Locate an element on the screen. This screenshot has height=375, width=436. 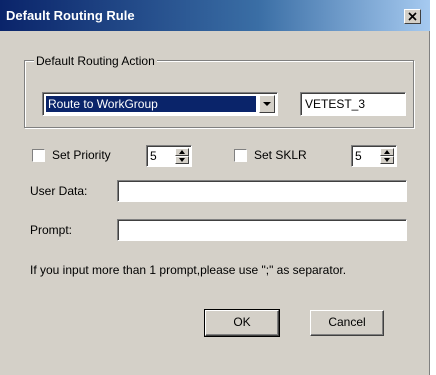
priority-value: 5 is located at coordinates (153, 156).